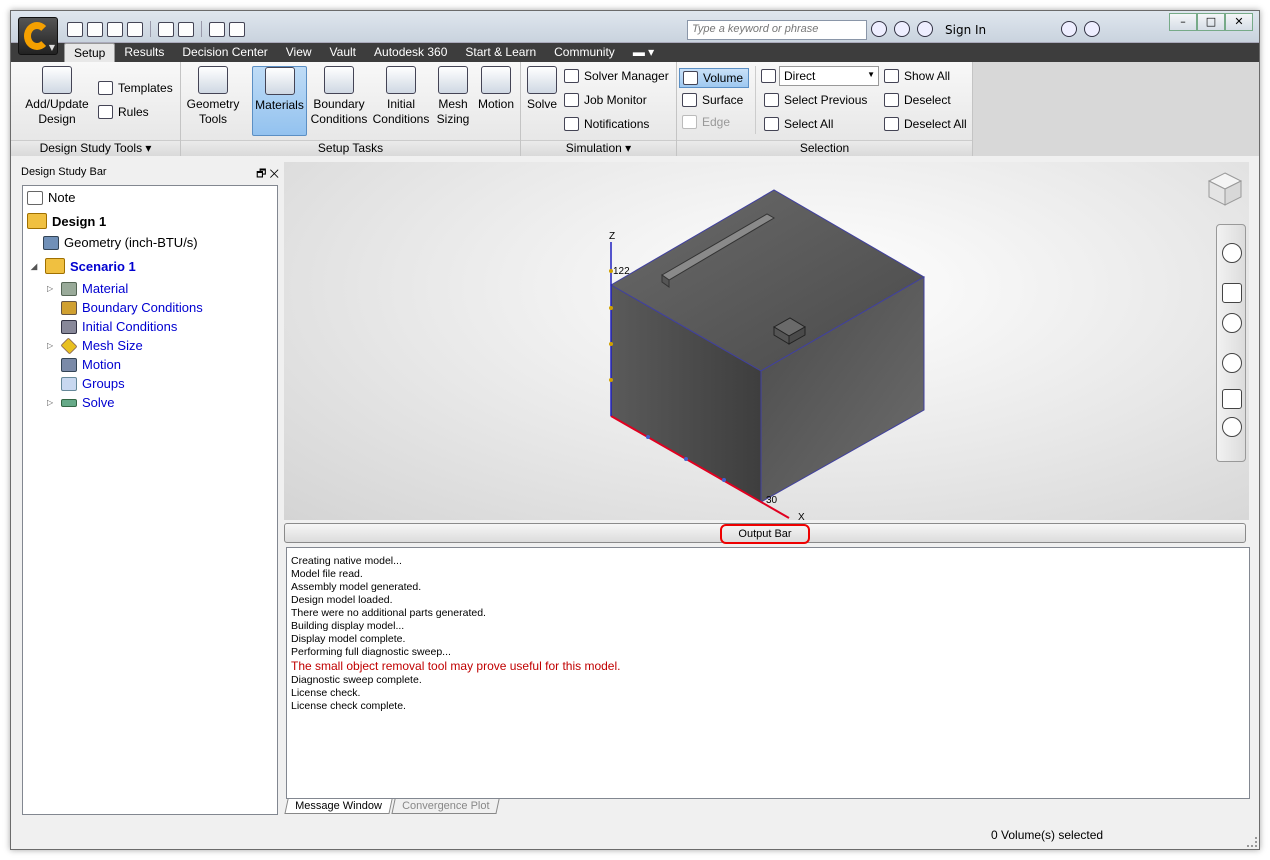  What do you see at coordinates (611, 344) in the screenshot?
I see `z-axis-tick` at bounding box center [611, 344].